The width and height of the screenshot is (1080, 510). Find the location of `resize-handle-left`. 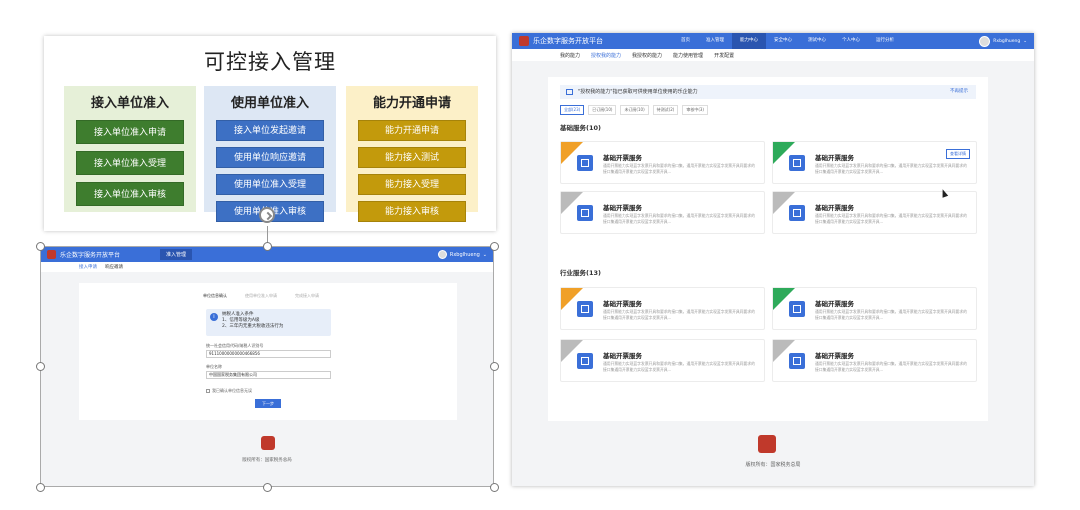

resize-handle-left is located at coordinates (40, 366).